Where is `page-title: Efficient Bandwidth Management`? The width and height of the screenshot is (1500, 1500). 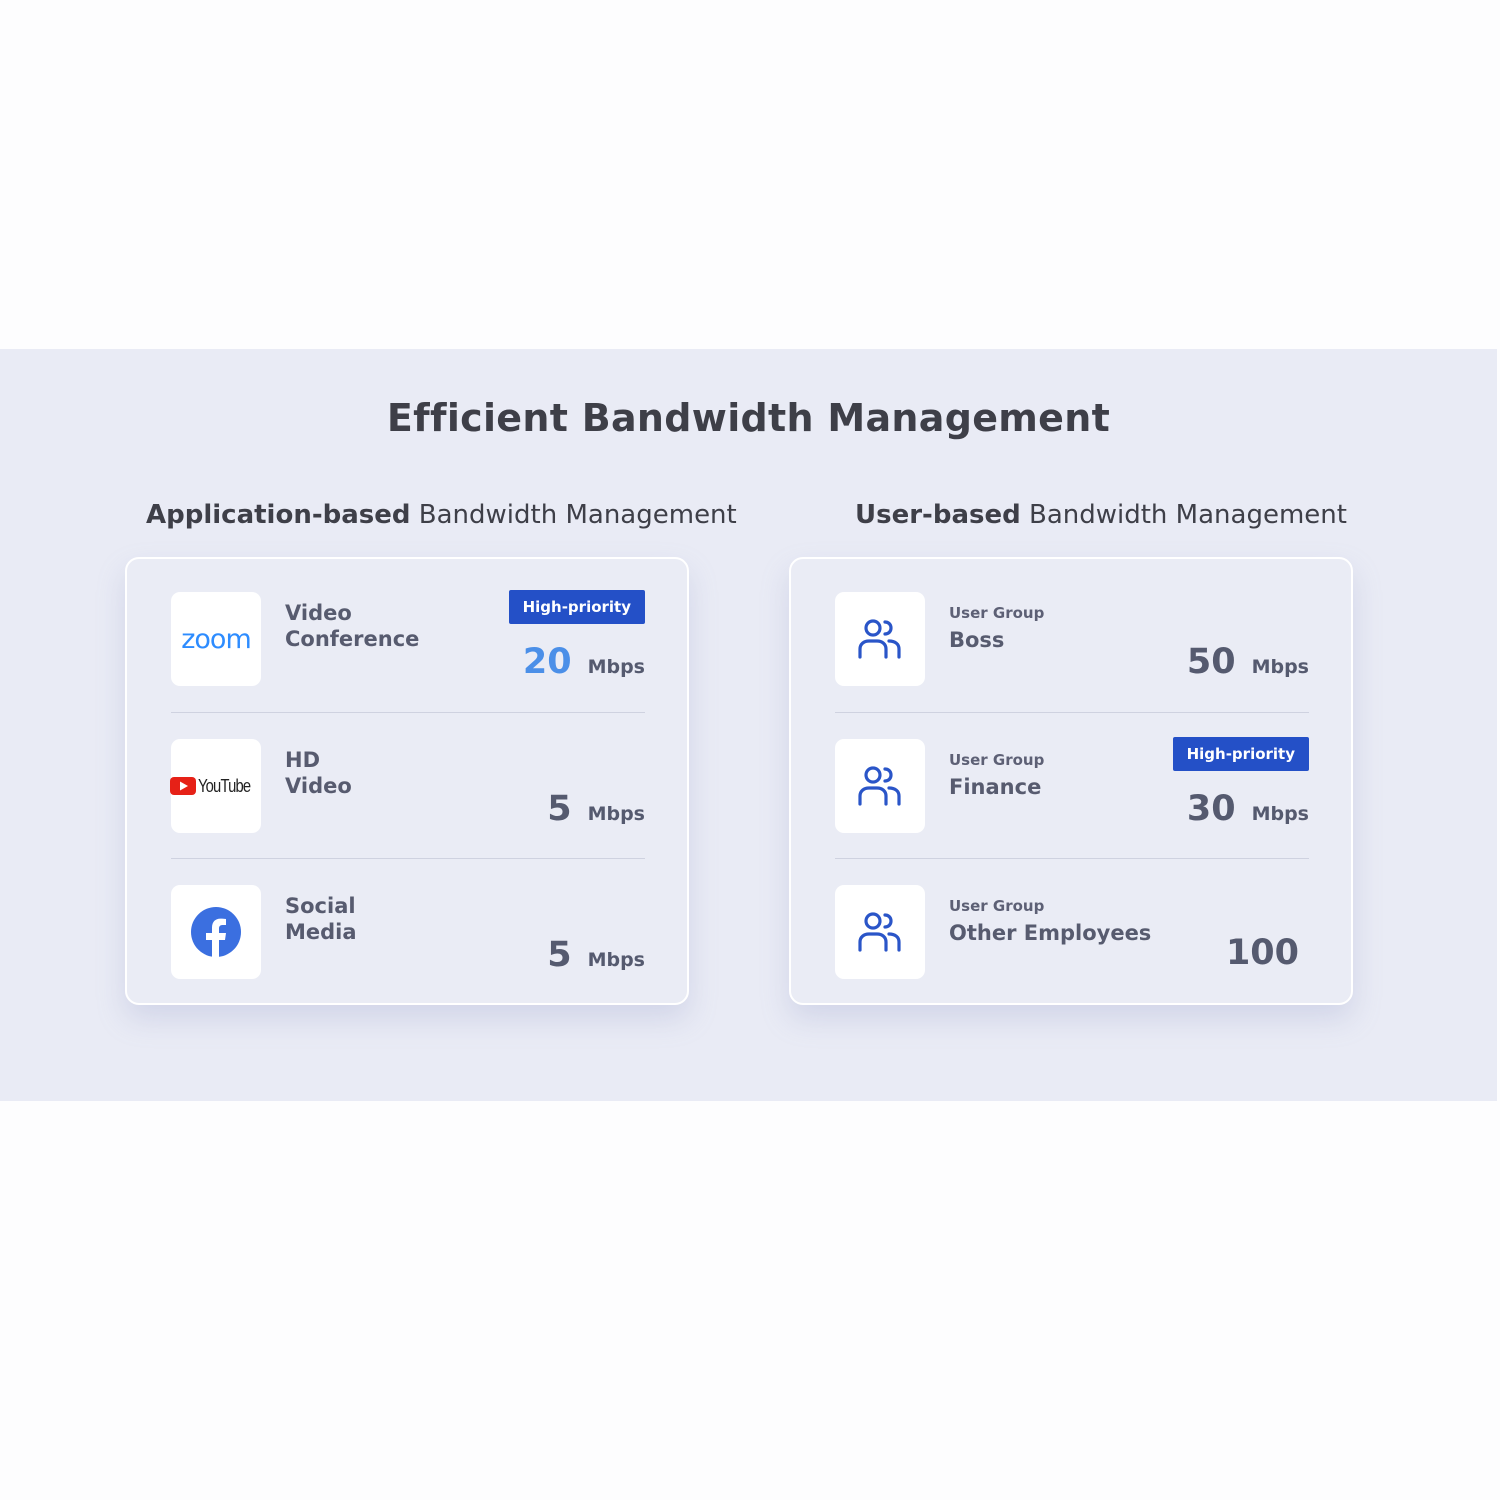
page-title: Efficient Bandwidth Management is located at coordinates (748, 418).